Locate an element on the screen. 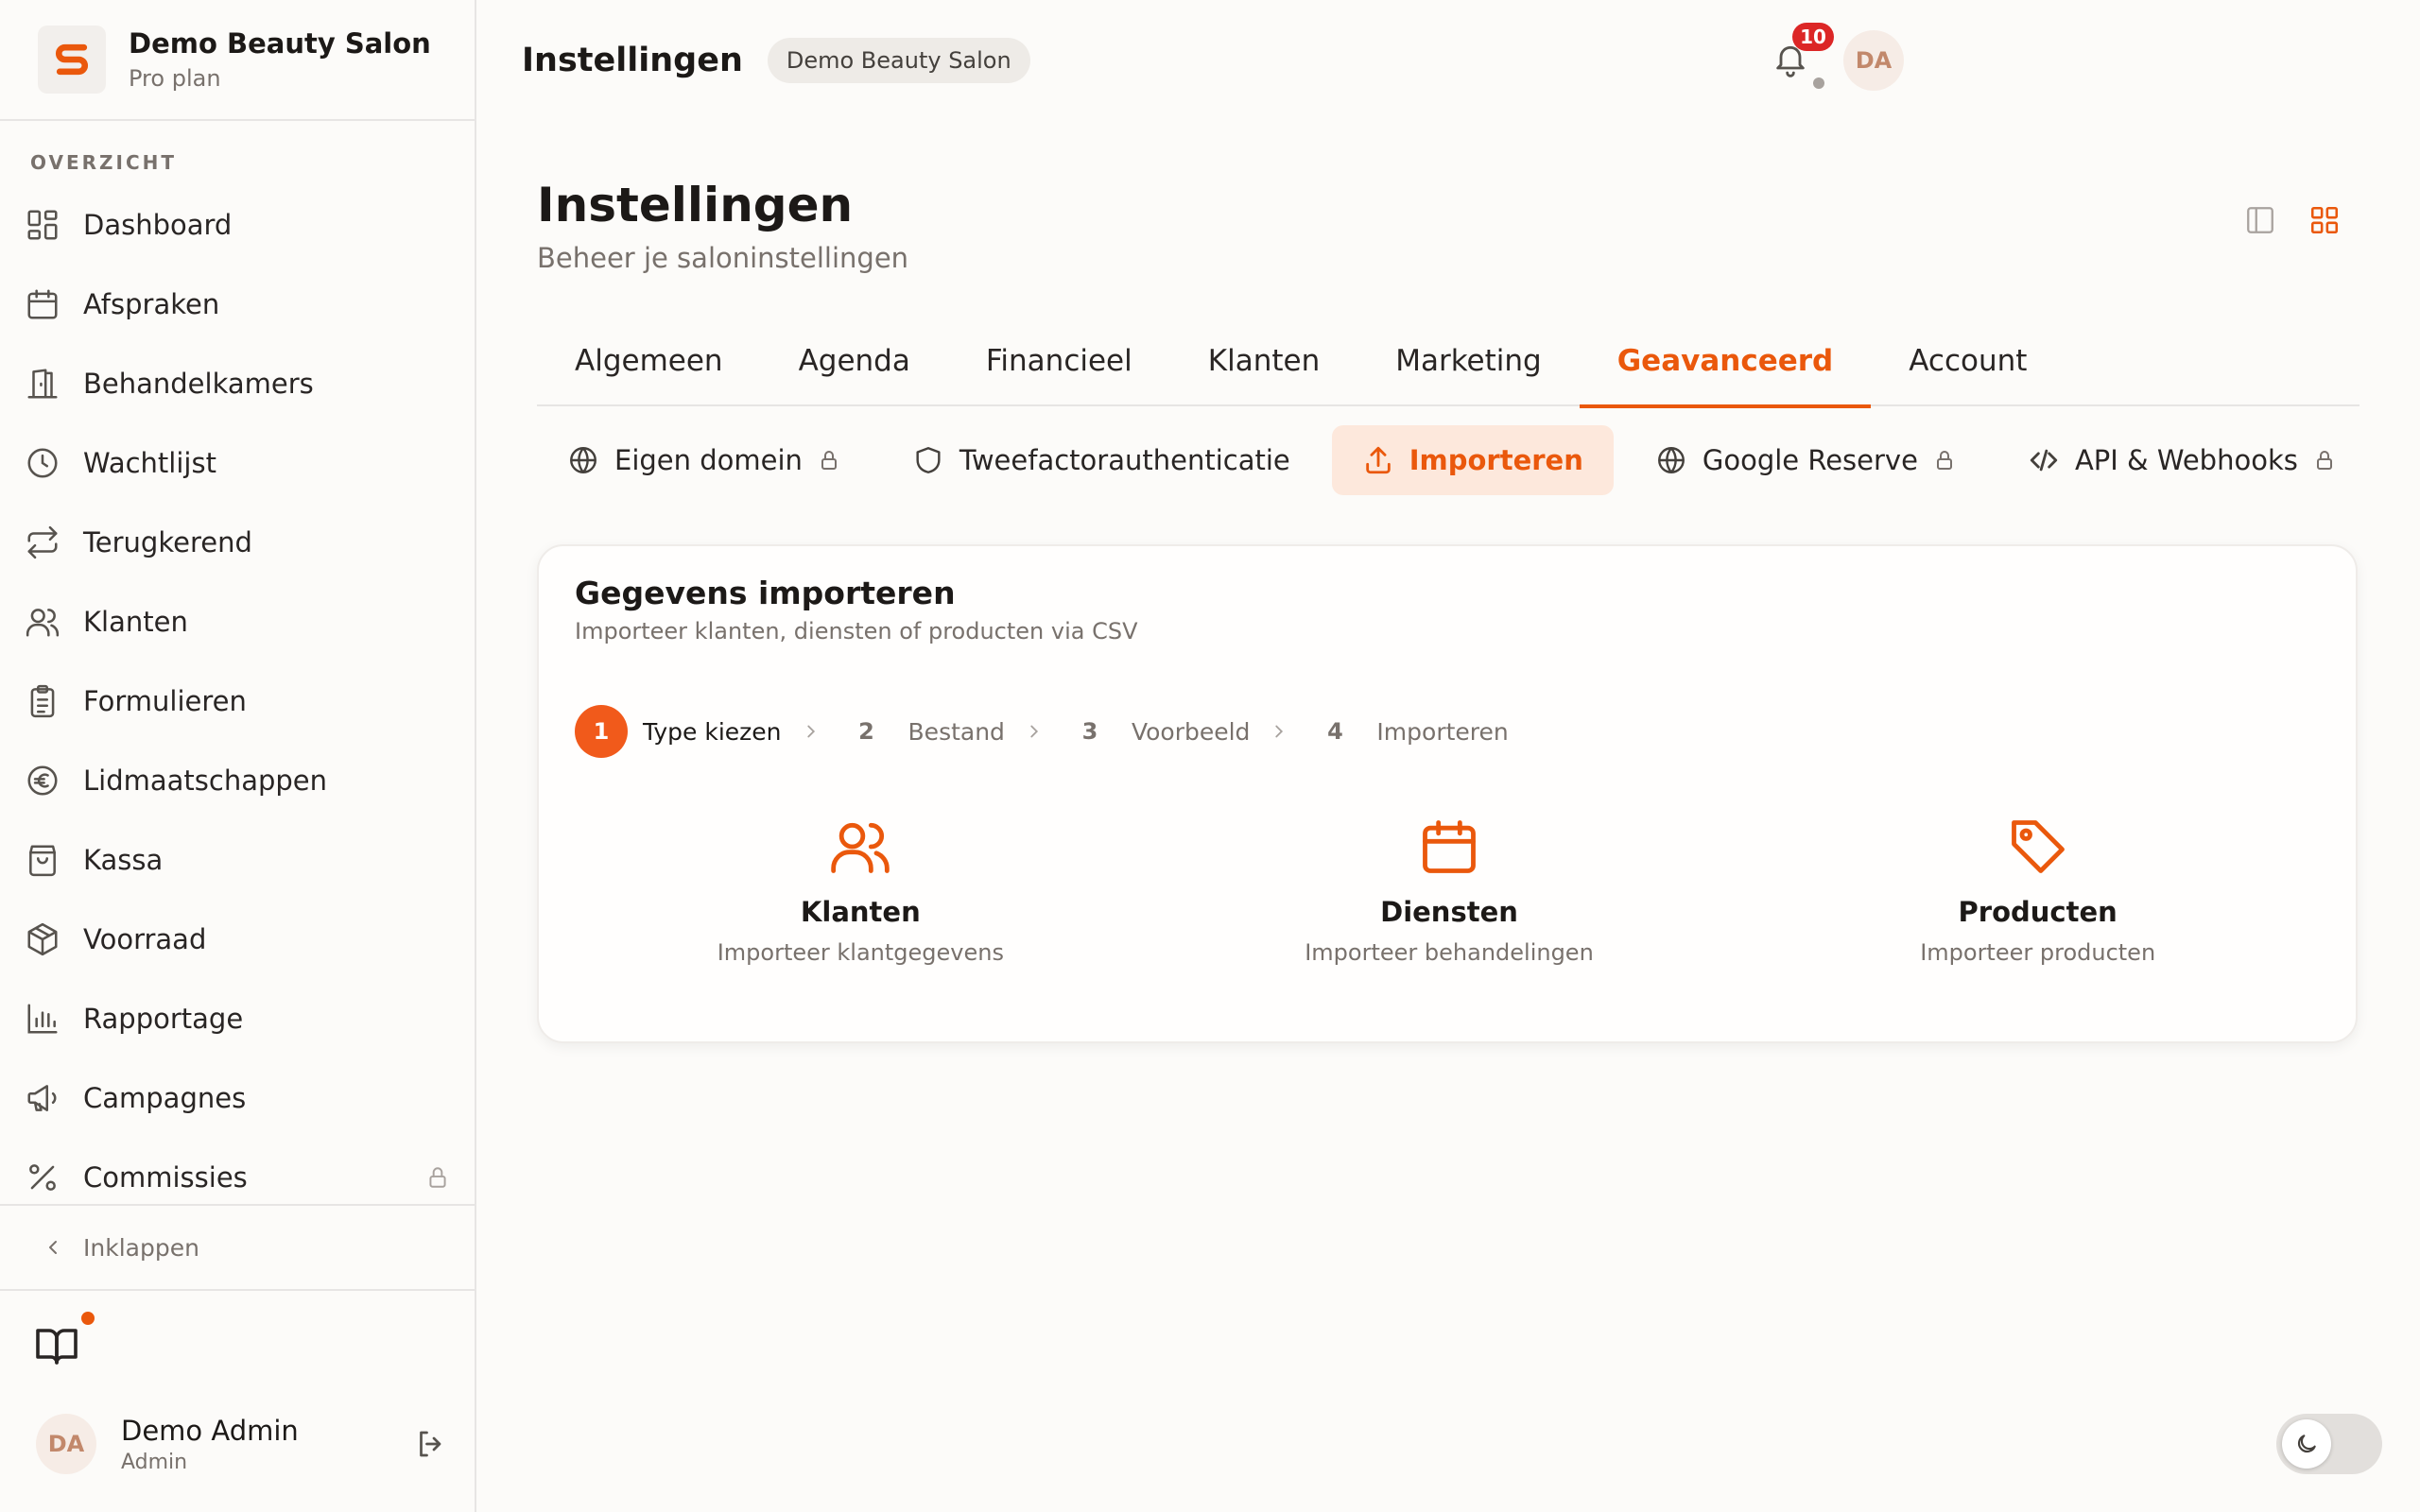 This screenshot has width=2420, height=1512. package-icon is located at coordinates (42, 939).